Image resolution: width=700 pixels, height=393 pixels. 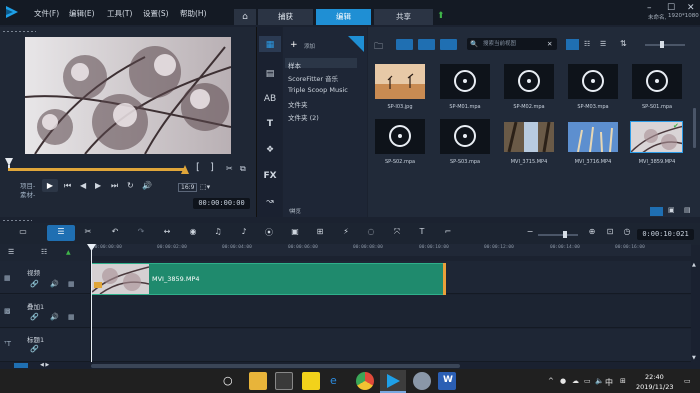 What do you see at coordinates (294, 65) in the screenshot?
I see `tree-item-samples: 样本` at bounding box center [294, 65].